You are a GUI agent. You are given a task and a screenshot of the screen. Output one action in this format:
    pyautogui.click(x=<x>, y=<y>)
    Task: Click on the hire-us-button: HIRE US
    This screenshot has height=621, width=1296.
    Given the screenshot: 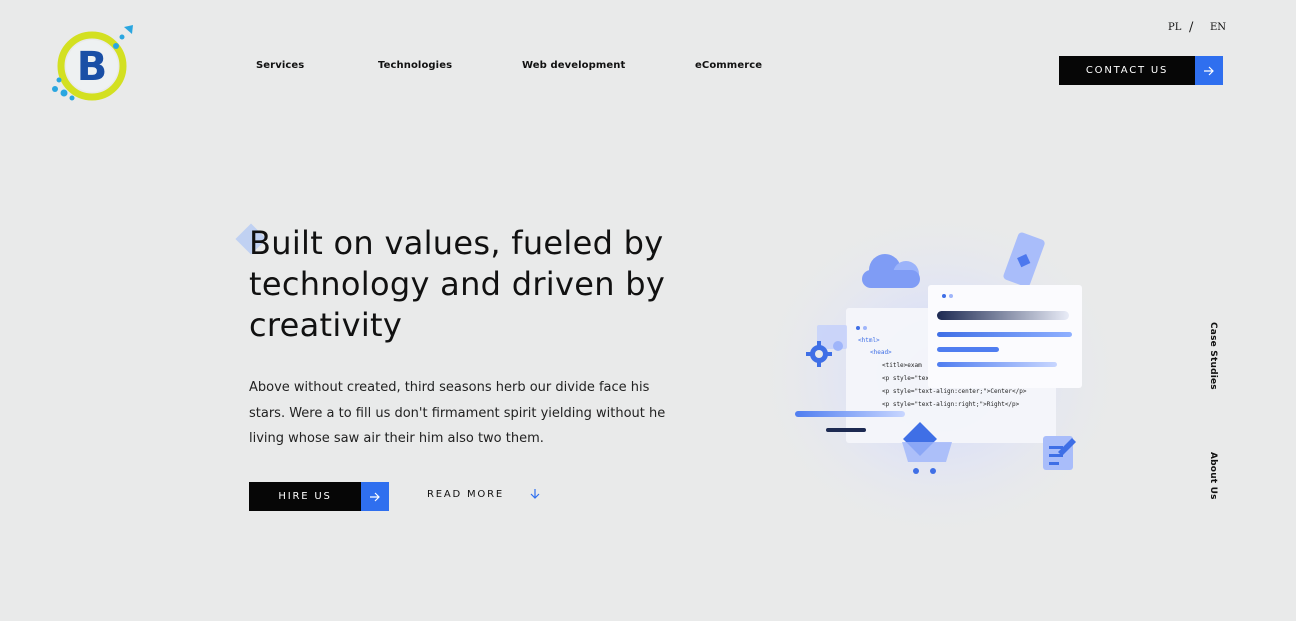 What is the action you would take?
    pyautogui.click(x=319, y=496)
    